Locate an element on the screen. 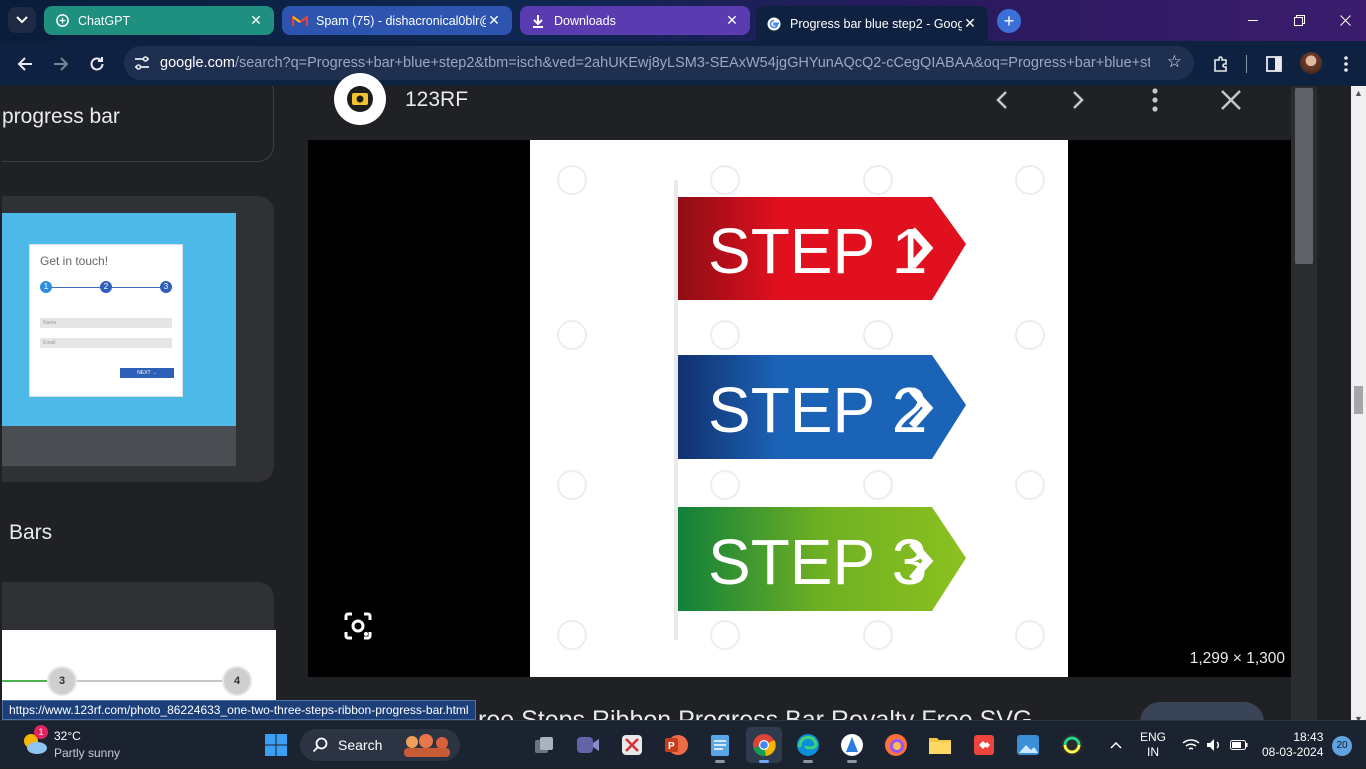  puzzle-icon is located at coordinates (1220, 64).